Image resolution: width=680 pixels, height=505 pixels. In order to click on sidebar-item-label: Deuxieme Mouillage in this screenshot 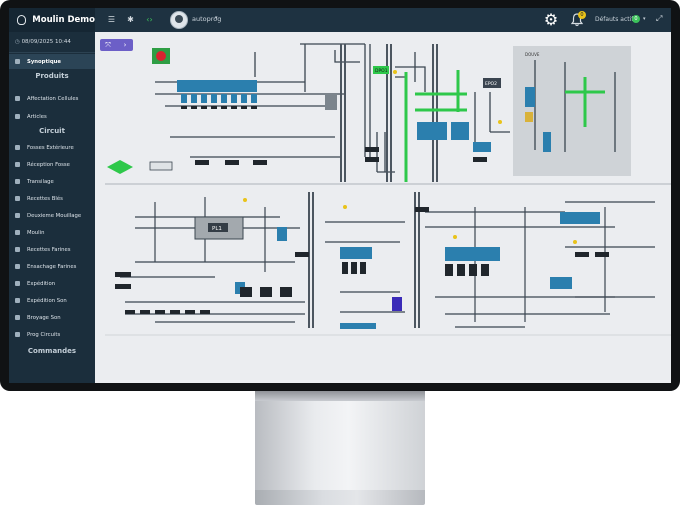, I will do `click(54, 215)`.